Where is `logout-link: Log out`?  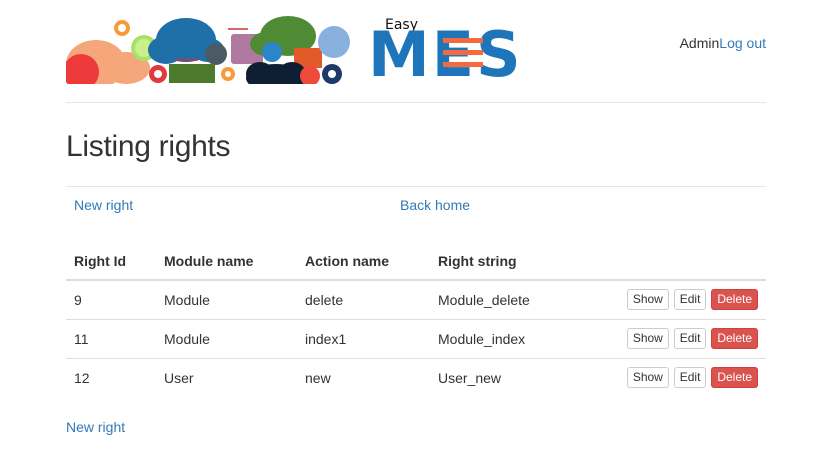
logout-link: Log out is located at coordinates (742, 43).